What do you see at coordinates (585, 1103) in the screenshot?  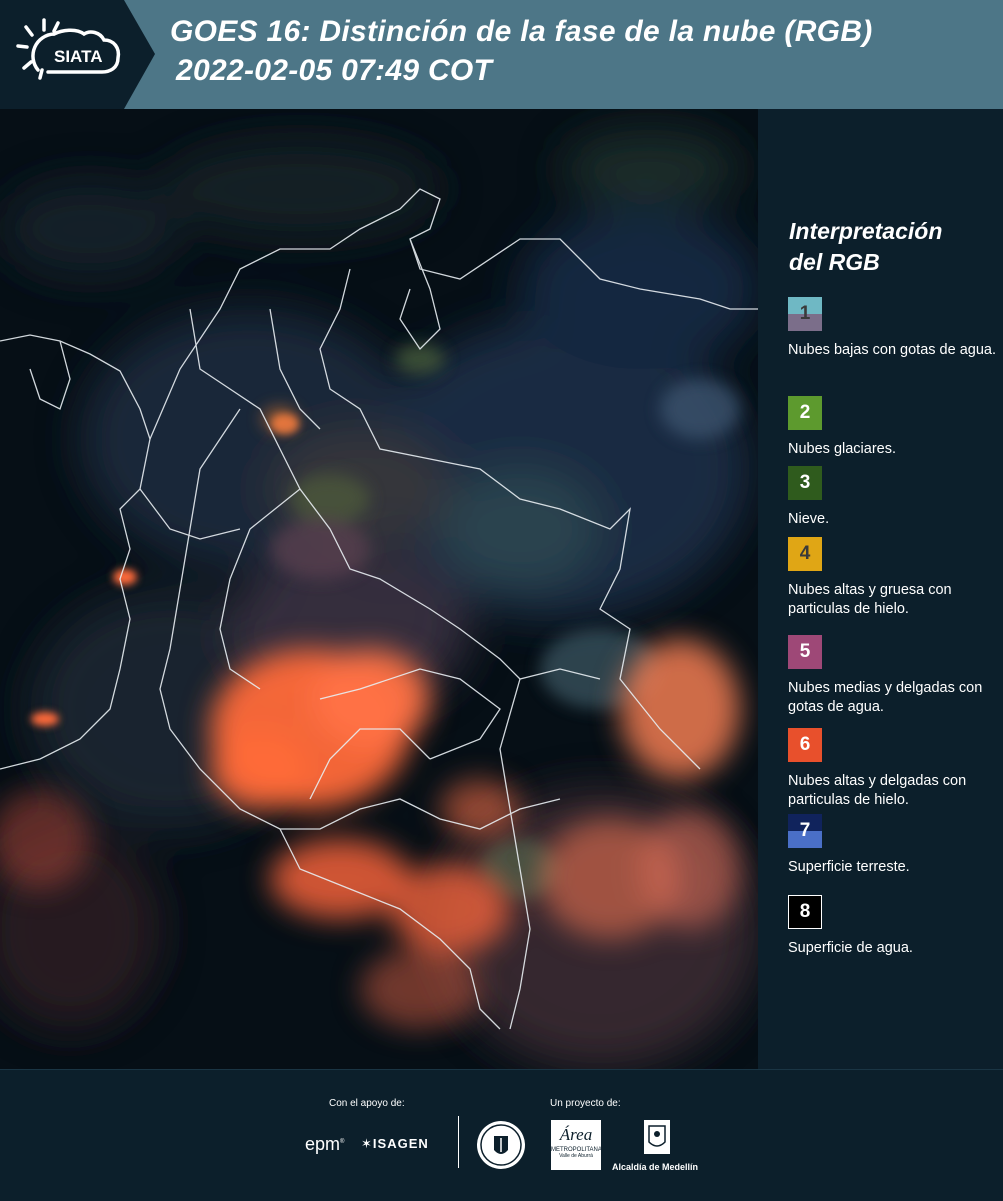 I see `project-label: Un proyecto de:` at bounding box center [585, 1103].